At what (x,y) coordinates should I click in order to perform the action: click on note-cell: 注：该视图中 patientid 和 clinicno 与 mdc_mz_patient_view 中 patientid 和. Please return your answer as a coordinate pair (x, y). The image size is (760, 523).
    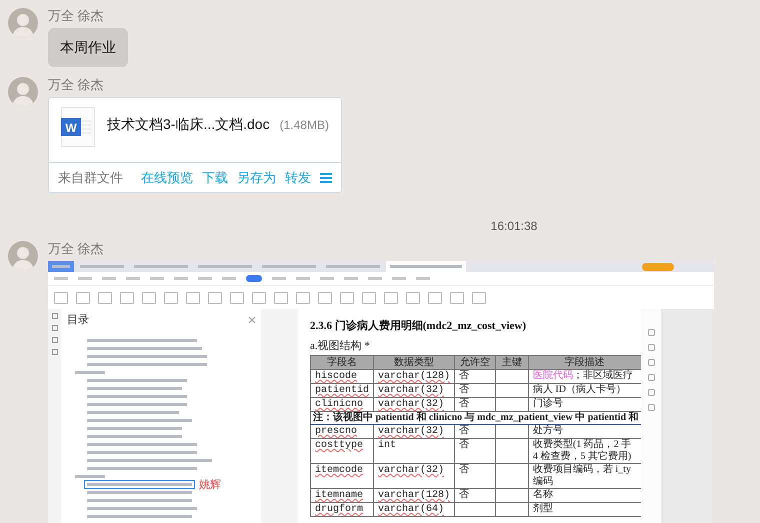
    Looking at the image, I should click on (476, 418).